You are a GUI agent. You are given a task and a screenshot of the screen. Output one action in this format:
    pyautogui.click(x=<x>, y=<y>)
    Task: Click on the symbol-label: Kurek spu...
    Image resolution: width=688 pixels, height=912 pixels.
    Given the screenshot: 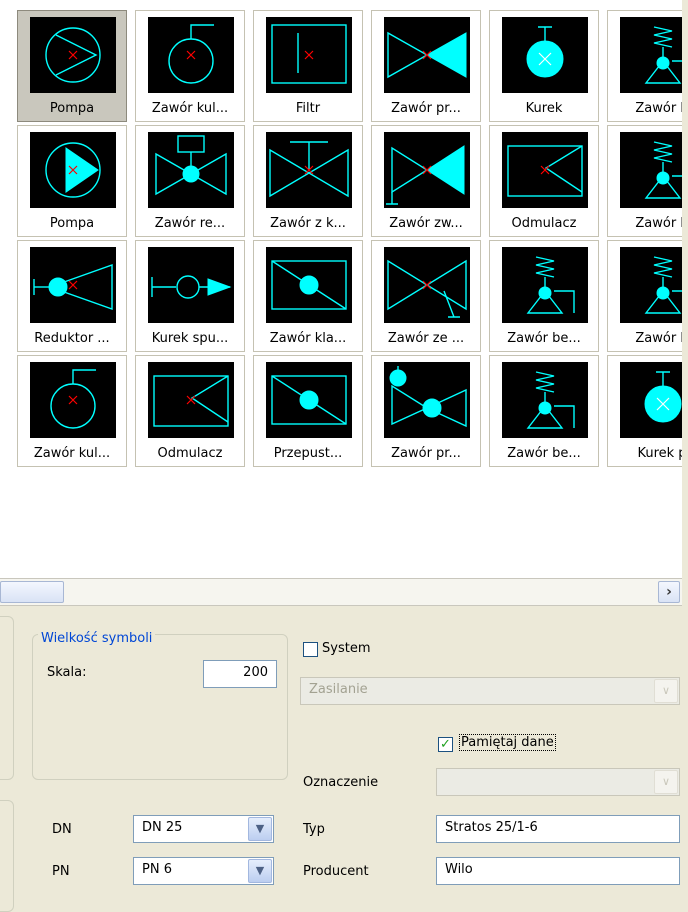 What is the action you would take?
    pyautogui.click(x=190, y=338)
    